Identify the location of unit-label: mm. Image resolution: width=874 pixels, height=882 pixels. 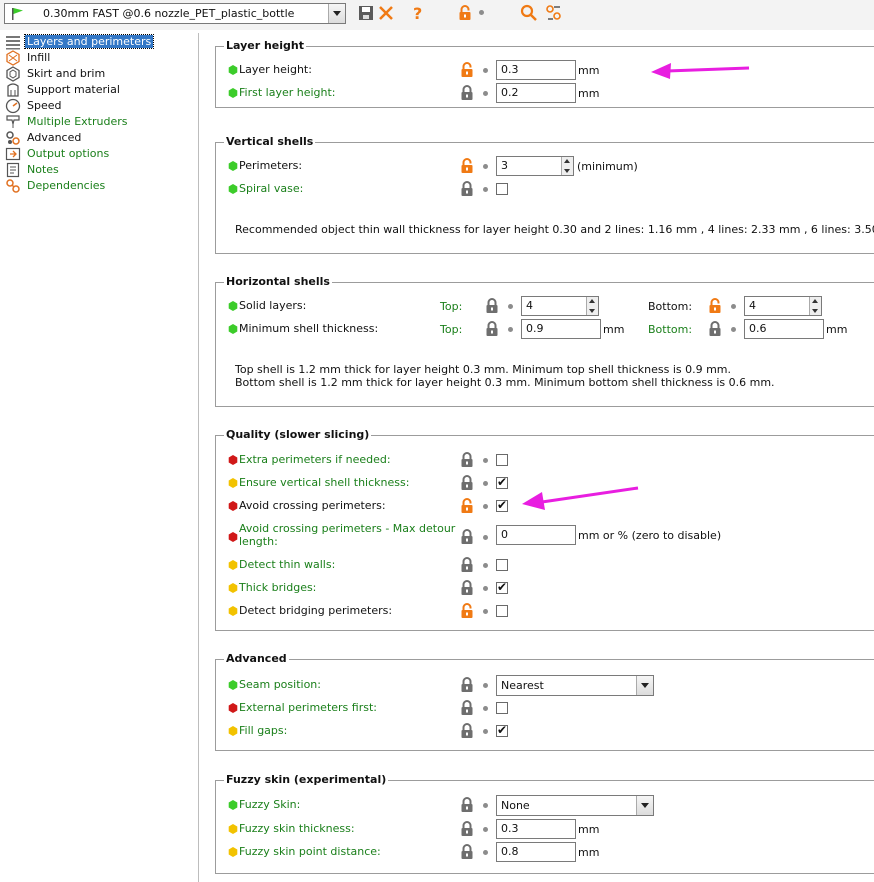
(589, 70).